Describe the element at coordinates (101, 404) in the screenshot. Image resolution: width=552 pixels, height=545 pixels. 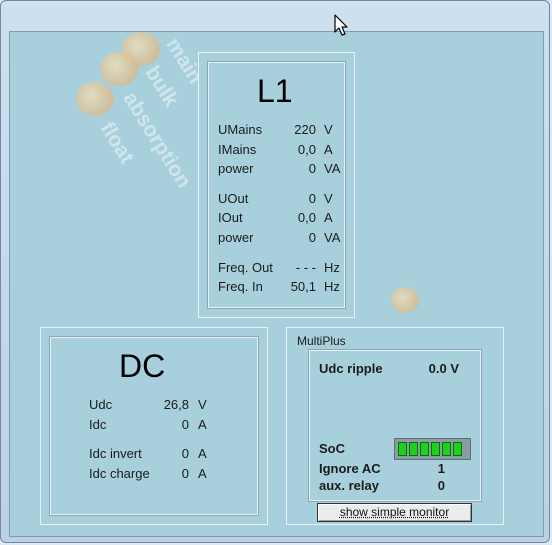
I see `dc-row-label: Udc` at that location.